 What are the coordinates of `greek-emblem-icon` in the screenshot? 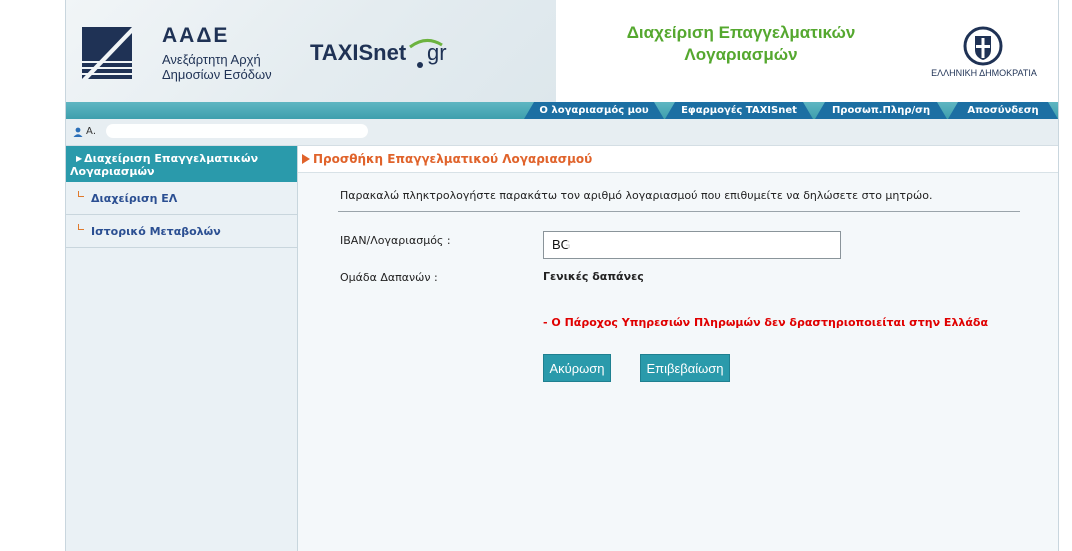 It's located at (983, 46).